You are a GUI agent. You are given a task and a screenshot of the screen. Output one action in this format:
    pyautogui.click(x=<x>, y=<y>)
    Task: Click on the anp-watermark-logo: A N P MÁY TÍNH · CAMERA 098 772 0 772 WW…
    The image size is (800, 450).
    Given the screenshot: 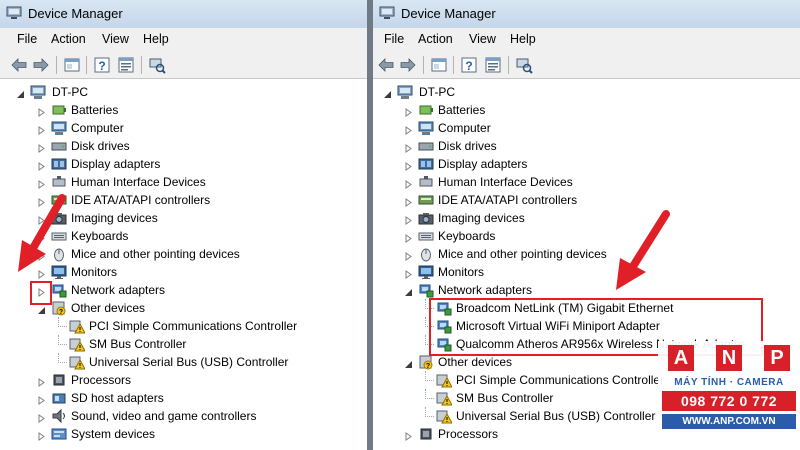 What is the action you would take?
    pyautogui.click(x=729, y=391)
    